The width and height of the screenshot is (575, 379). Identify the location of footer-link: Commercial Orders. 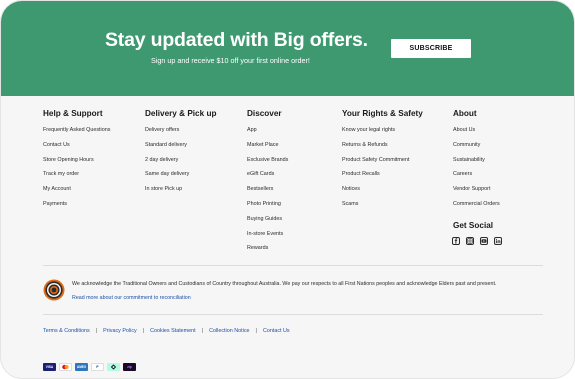
(476, 208).